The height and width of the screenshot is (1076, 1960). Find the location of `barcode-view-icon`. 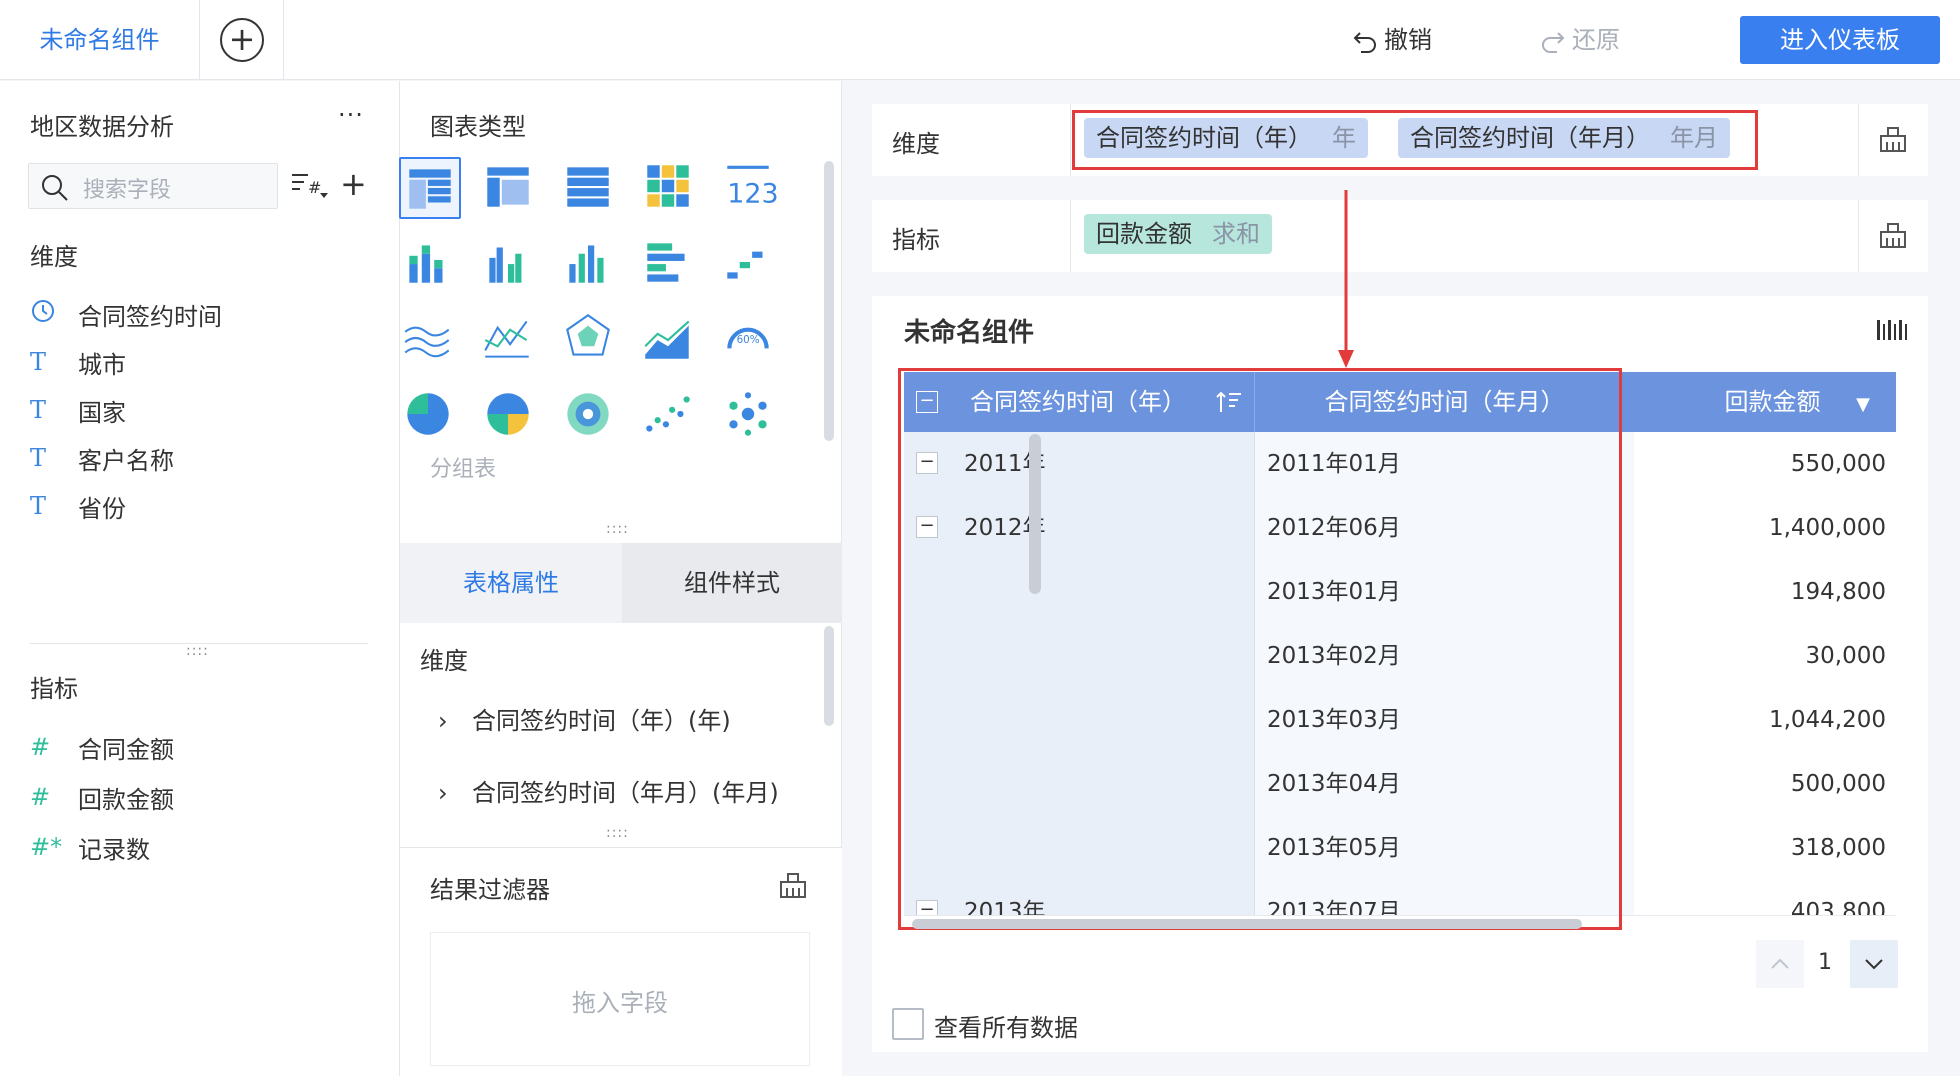

barcode-view-icon is located at coordinates (1892, 330).